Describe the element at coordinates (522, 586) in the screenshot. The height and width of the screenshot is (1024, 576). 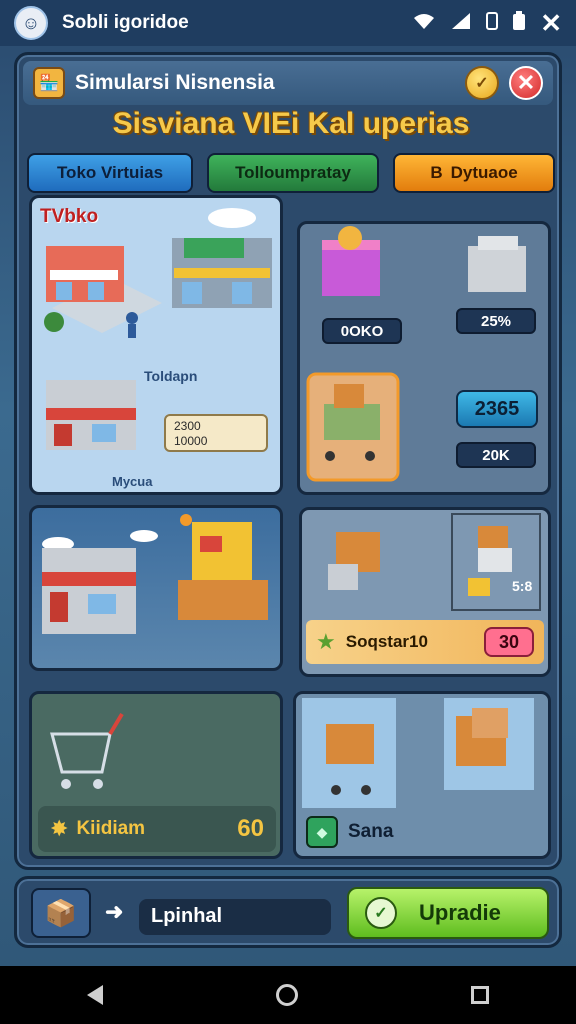
I see `goods-side-value: 5:8` at that location.